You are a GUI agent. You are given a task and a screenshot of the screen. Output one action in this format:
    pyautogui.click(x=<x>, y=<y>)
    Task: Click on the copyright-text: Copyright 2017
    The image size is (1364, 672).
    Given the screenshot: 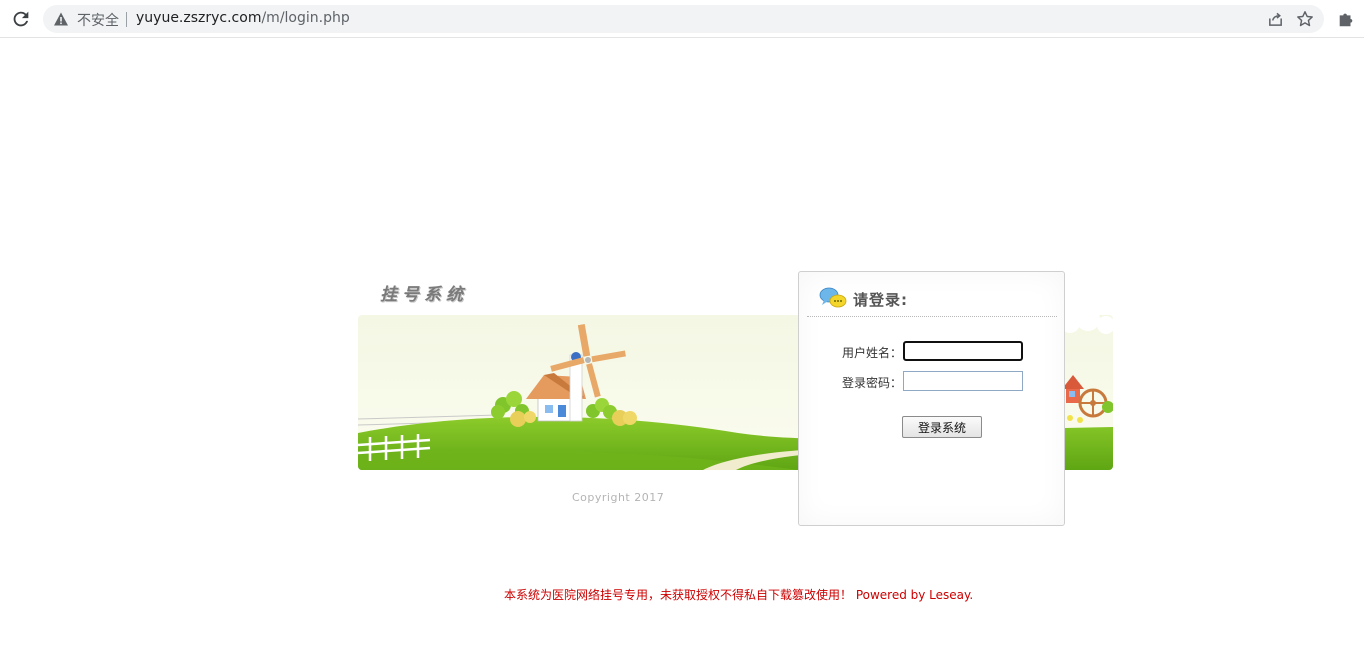 What is the action you would take?
    pyautogui.click(x=618, y=497)
    